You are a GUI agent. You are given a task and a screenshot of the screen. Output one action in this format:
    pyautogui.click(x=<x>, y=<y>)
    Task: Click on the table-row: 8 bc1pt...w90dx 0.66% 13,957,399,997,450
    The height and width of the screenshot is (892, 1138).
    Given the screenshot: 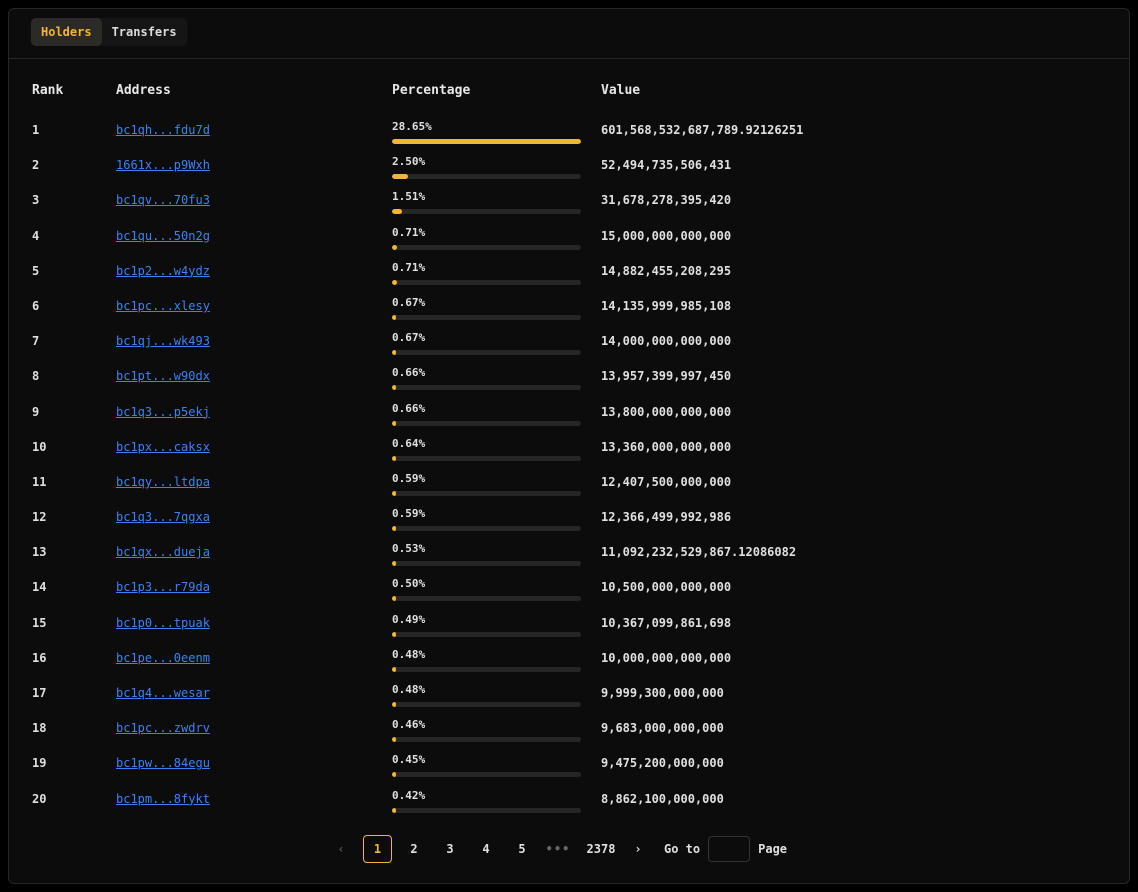 What is the action you would take?
    pyautogui.click(x=569, y=382)
    